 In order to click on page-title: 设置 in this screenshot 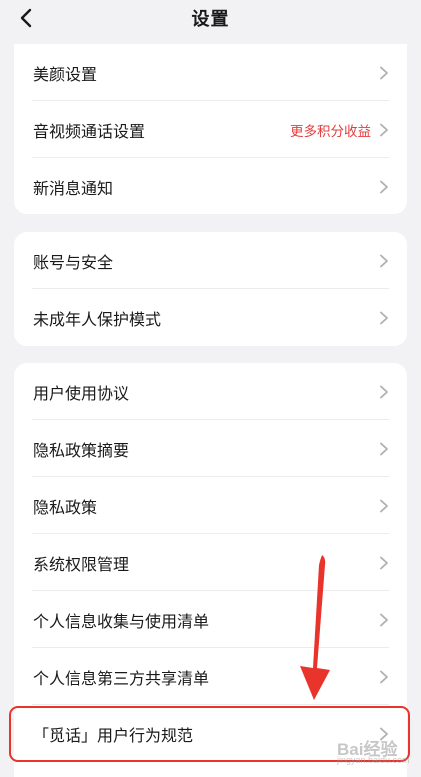, I will do `click(210, 19)`.